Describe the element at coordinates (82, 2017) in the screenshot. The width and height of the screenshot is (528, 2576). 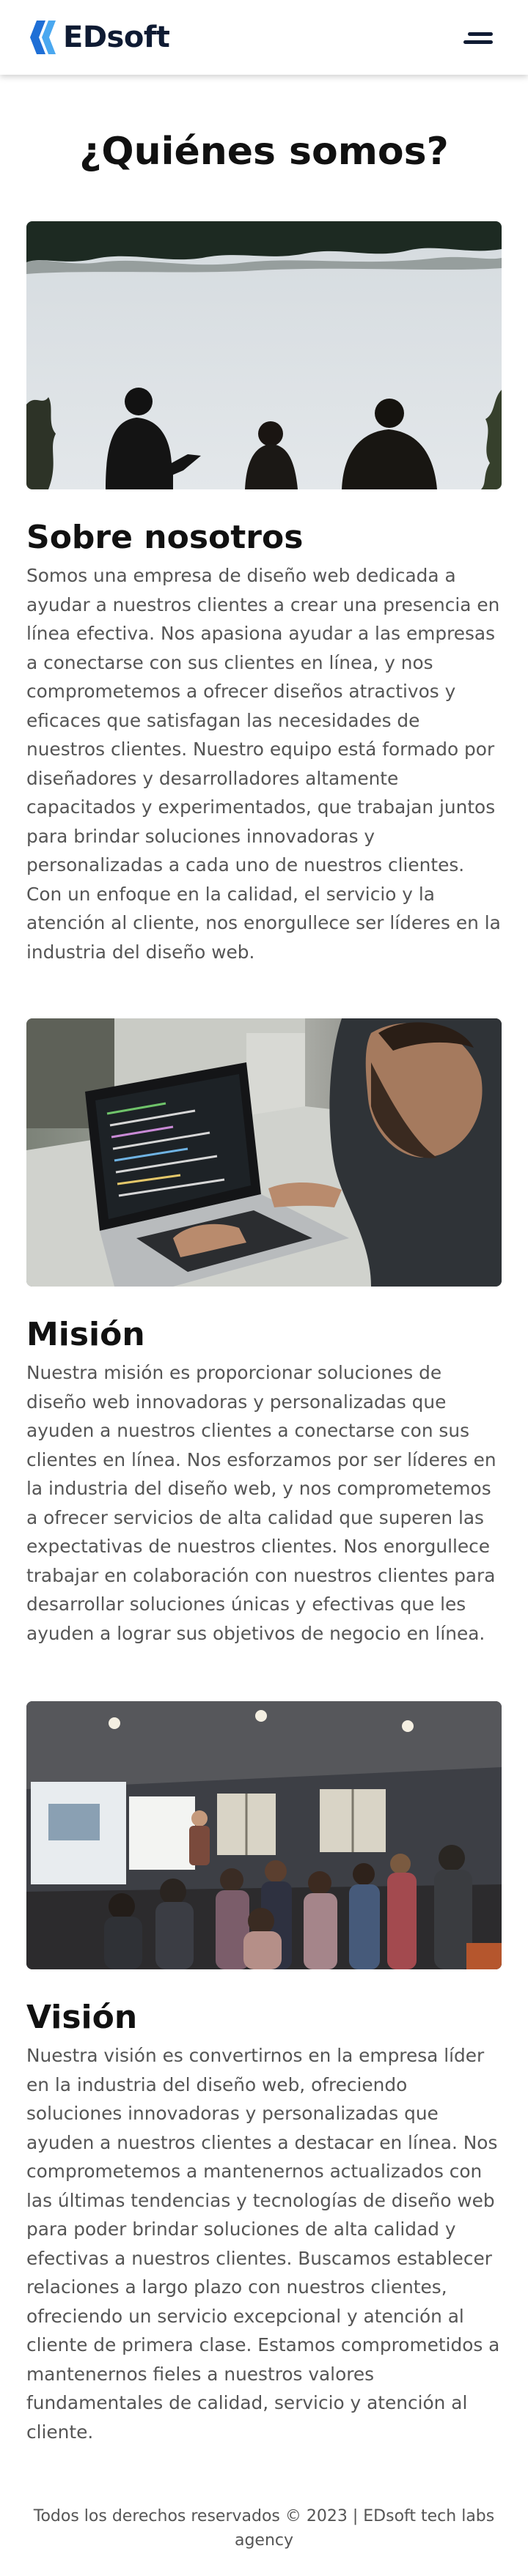
I see `section-title: Visión` at that location.